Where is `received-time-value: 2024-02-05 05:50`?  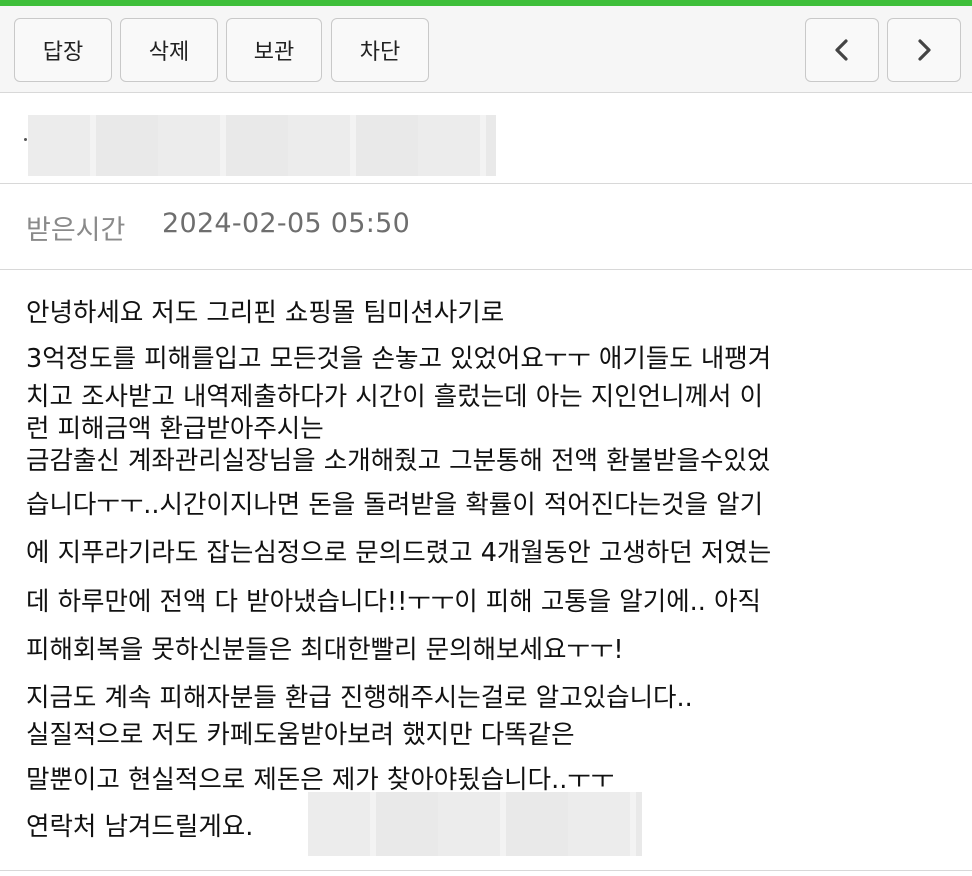
received-time-value: 2024-02-05 05:50 is located at coordinates (286, 223).